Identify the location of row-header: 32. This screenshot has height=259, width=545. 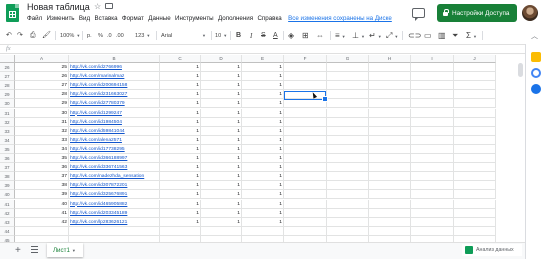
(7, 122).